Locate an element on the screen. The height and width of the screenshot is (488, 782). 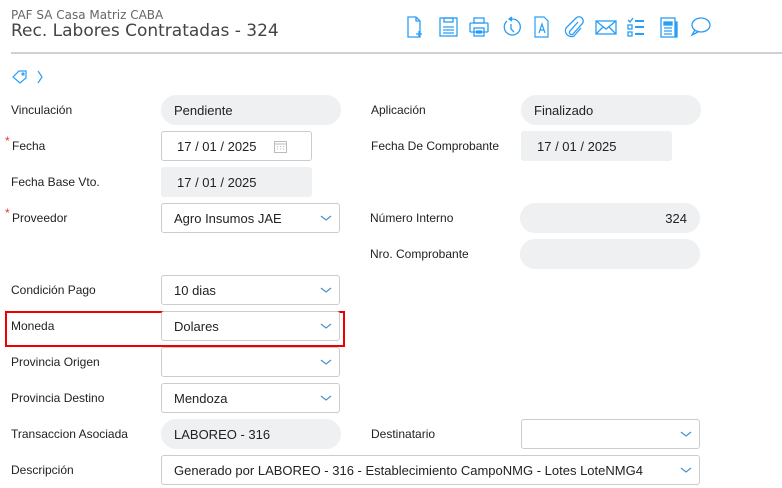
transaccion-label: Transaccion Asociada is located at coordinates (69, 434).